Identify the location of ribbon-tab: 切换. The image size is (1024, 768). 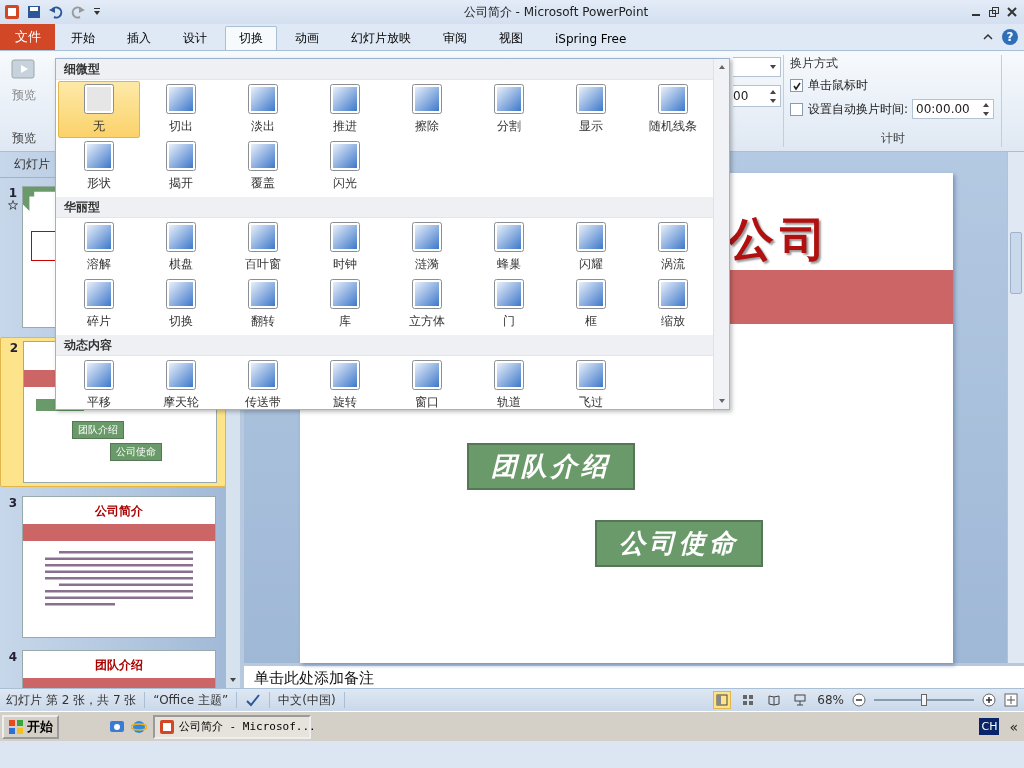
(251, 38).